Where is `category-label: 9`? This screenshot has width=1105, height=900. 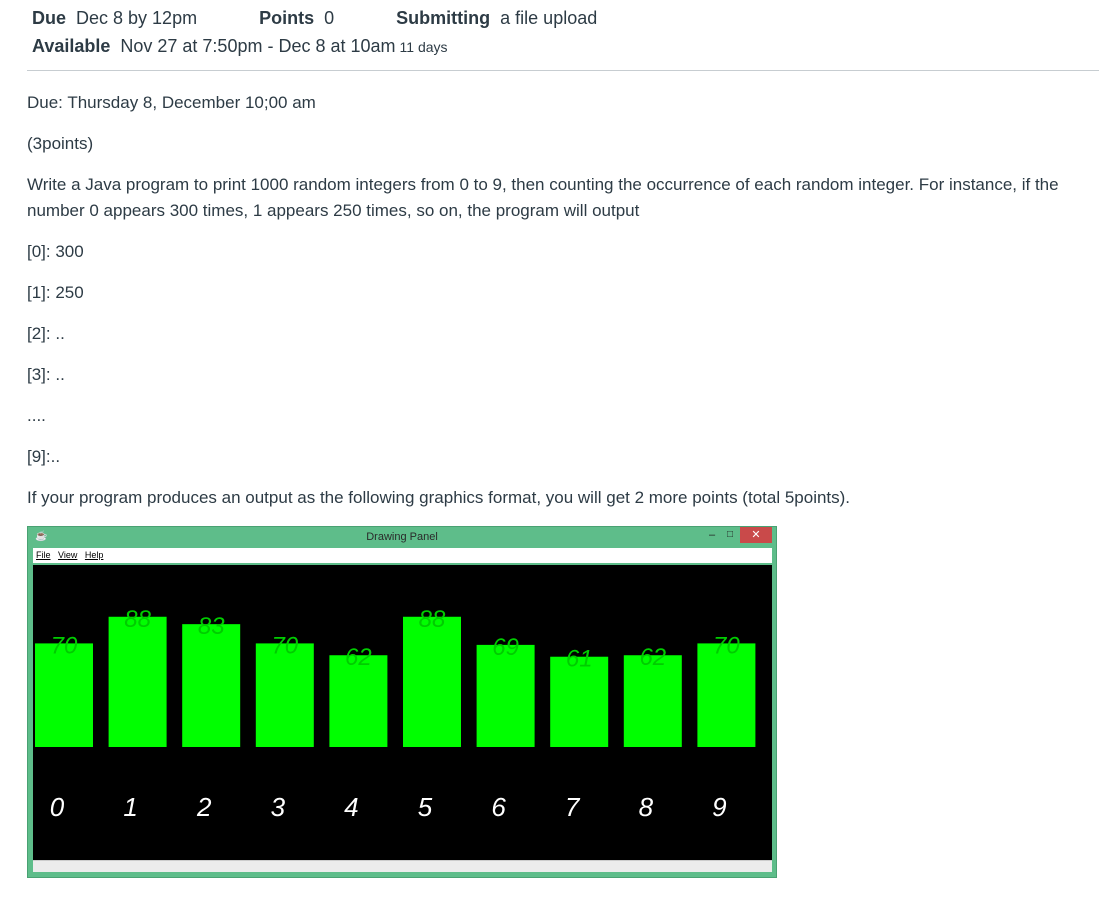 category-label: 9 is located at coordinates (719, 807).